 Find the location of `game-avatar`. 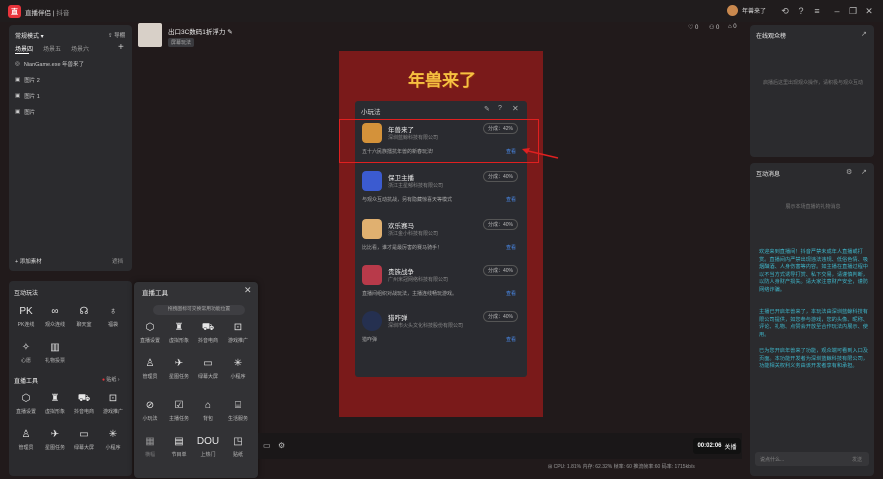

game-avatar is located at coordinates (372, 275).